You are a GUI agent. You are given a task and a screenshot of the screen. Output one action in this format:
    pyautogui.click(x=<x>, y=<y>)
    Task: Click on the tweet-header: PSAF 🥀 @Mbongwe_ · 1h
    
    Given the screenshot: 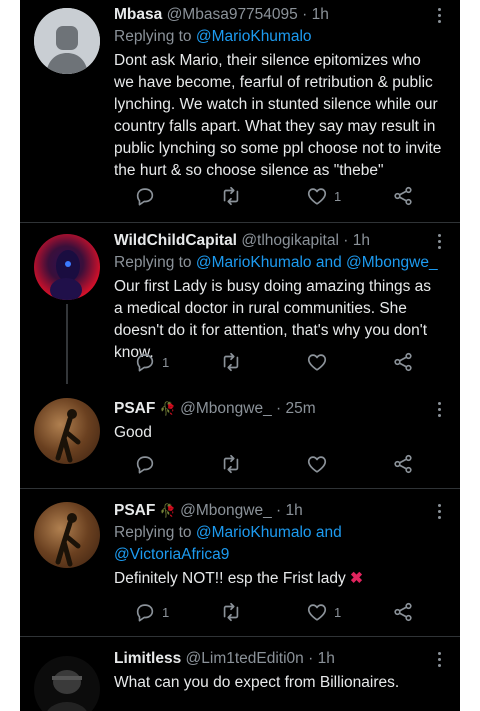 What is the action you would take?
    pyautogui.click(x=278, y=511)
    